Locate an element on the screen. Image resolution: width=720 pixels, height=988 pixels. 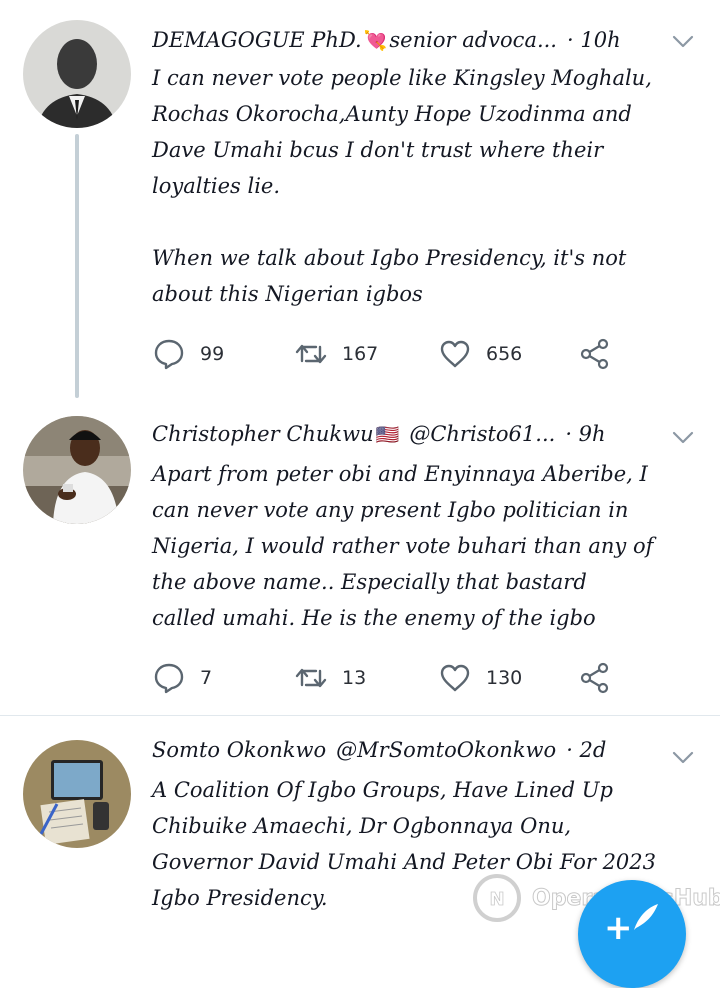
retweet-button: 13 is located at coordinates (330, 678).